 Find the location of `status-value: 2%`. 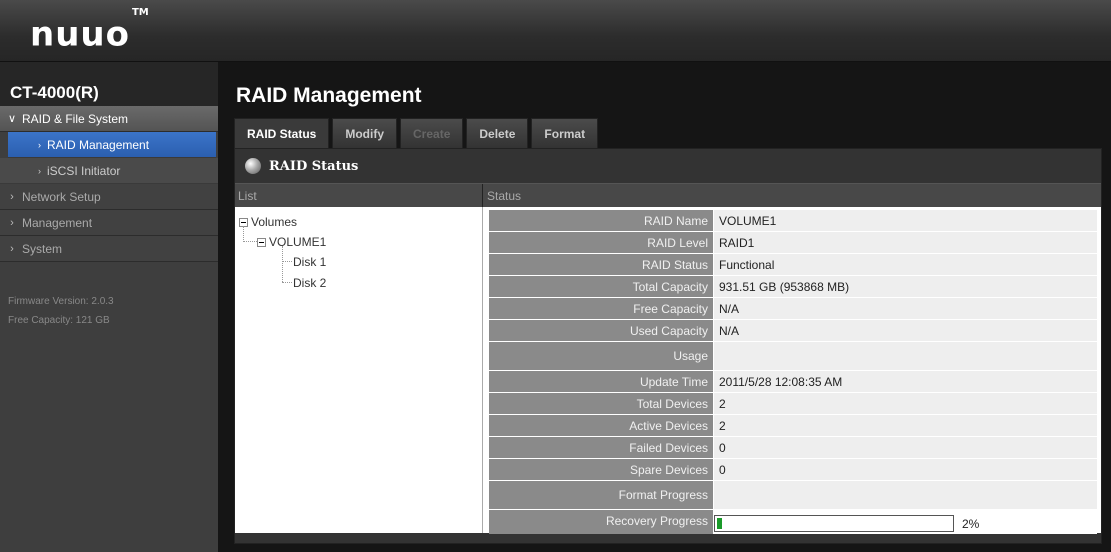

status-value: 2% is located at coordinates (905, 522).